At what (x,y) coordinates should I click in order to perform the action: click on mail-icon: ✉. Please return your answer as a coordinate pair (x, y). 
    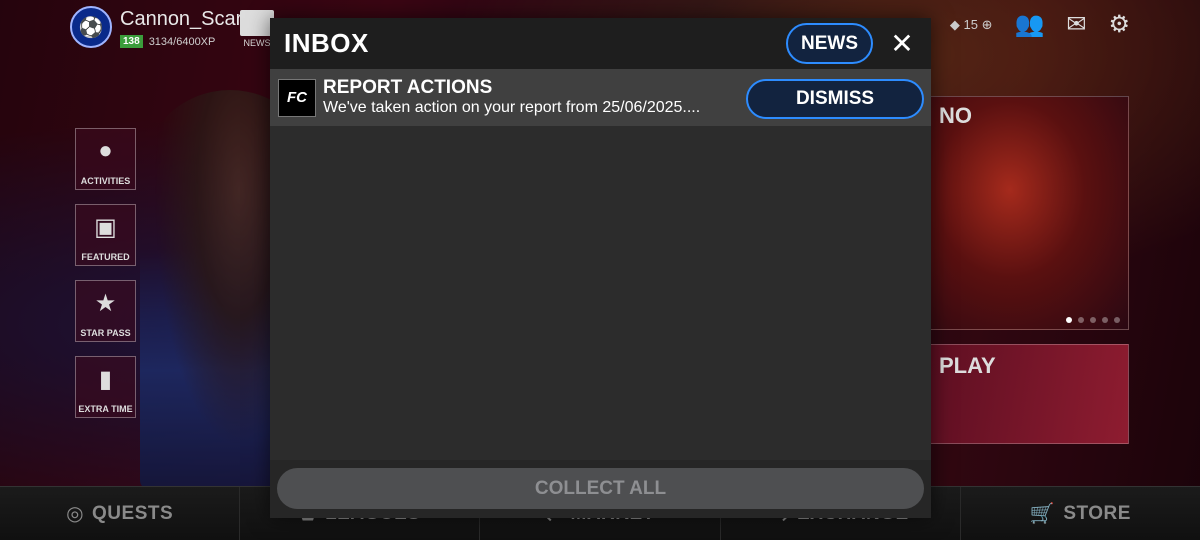
    Looking at the image, I should click on (1076, 24).